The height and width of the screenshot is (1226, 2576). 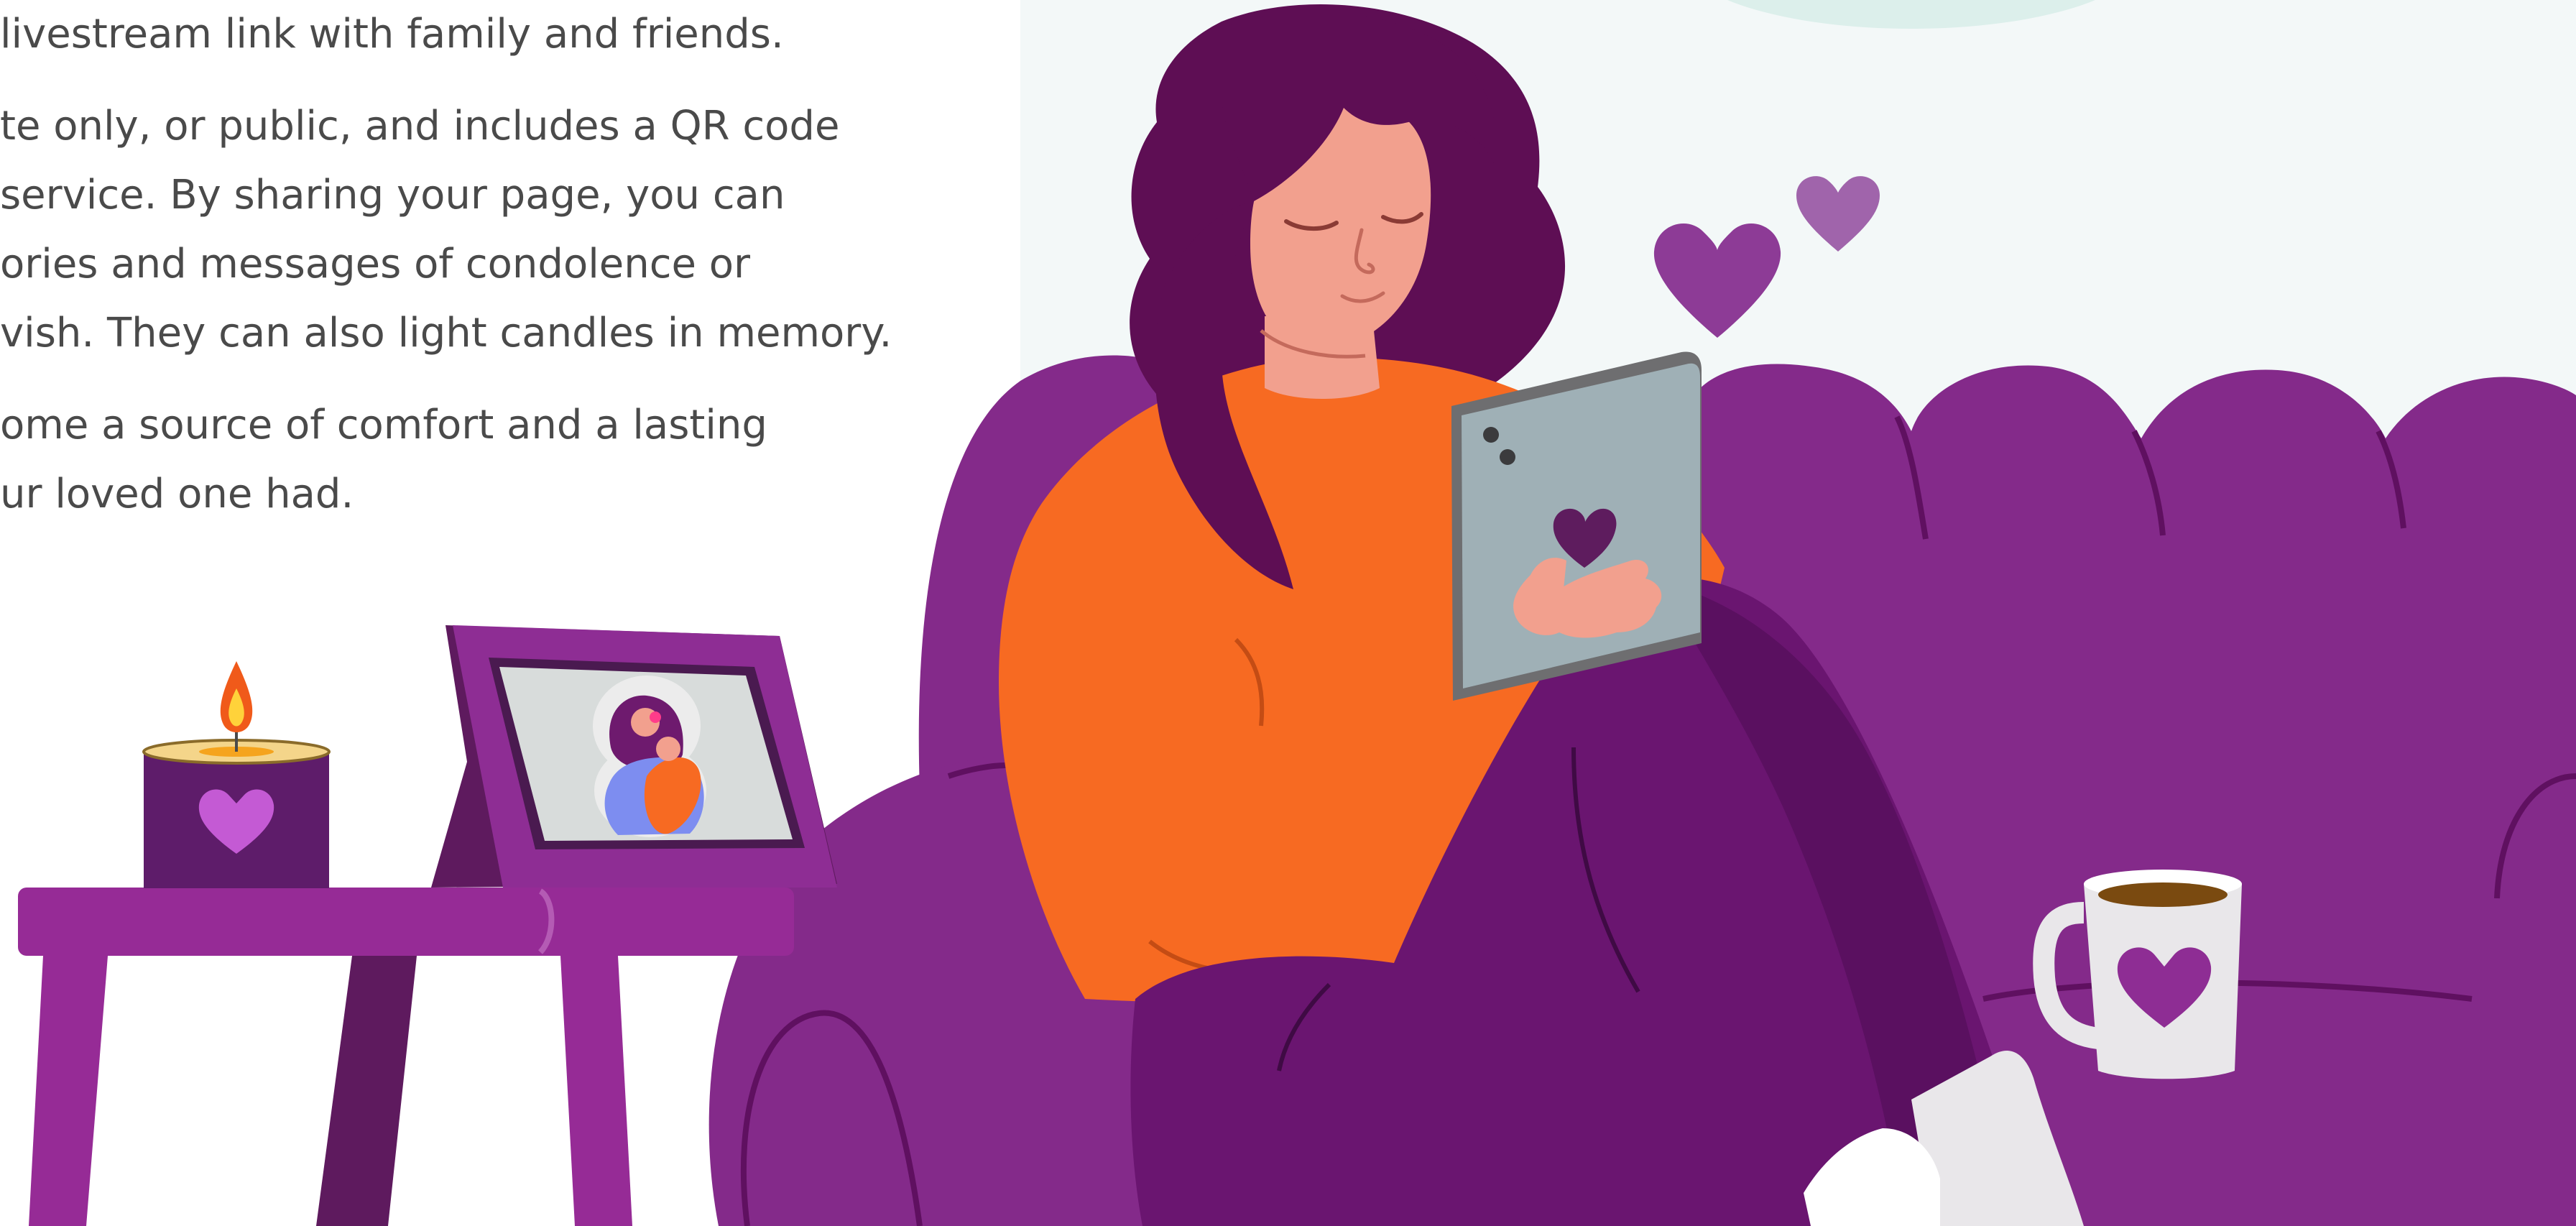 What do you see at coordinates (406, 1057) in the screenshot?
I see `side-table` at bounding box center [406, 1057].